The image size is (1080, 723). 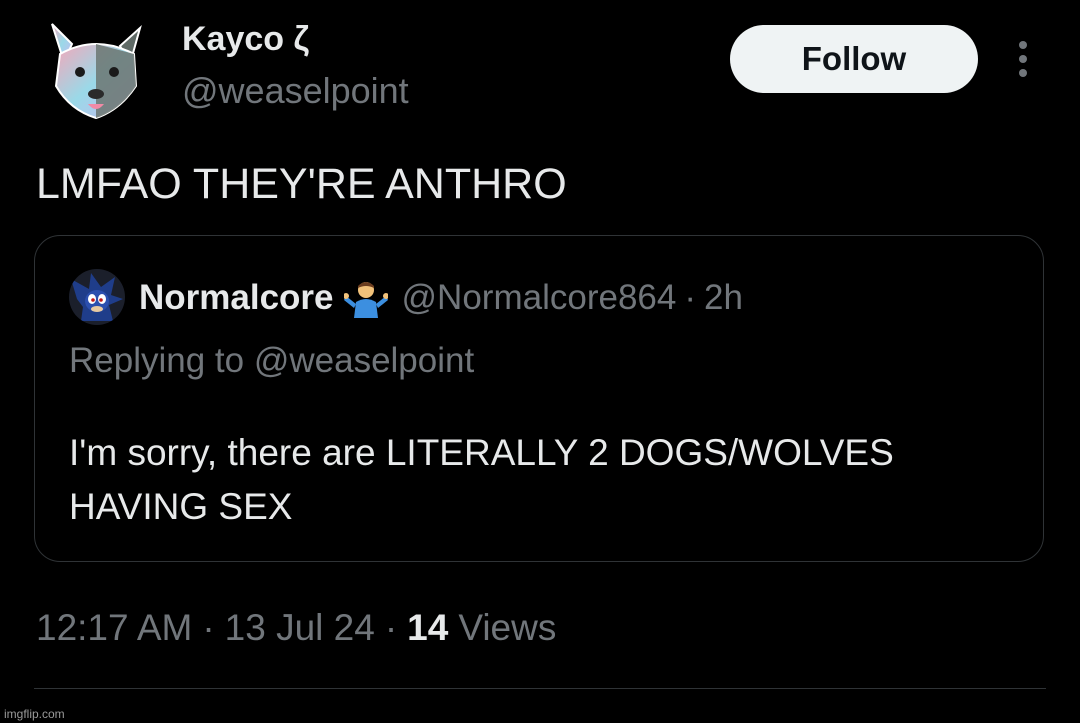 I want to click on divider, so click(x=540, y=688).